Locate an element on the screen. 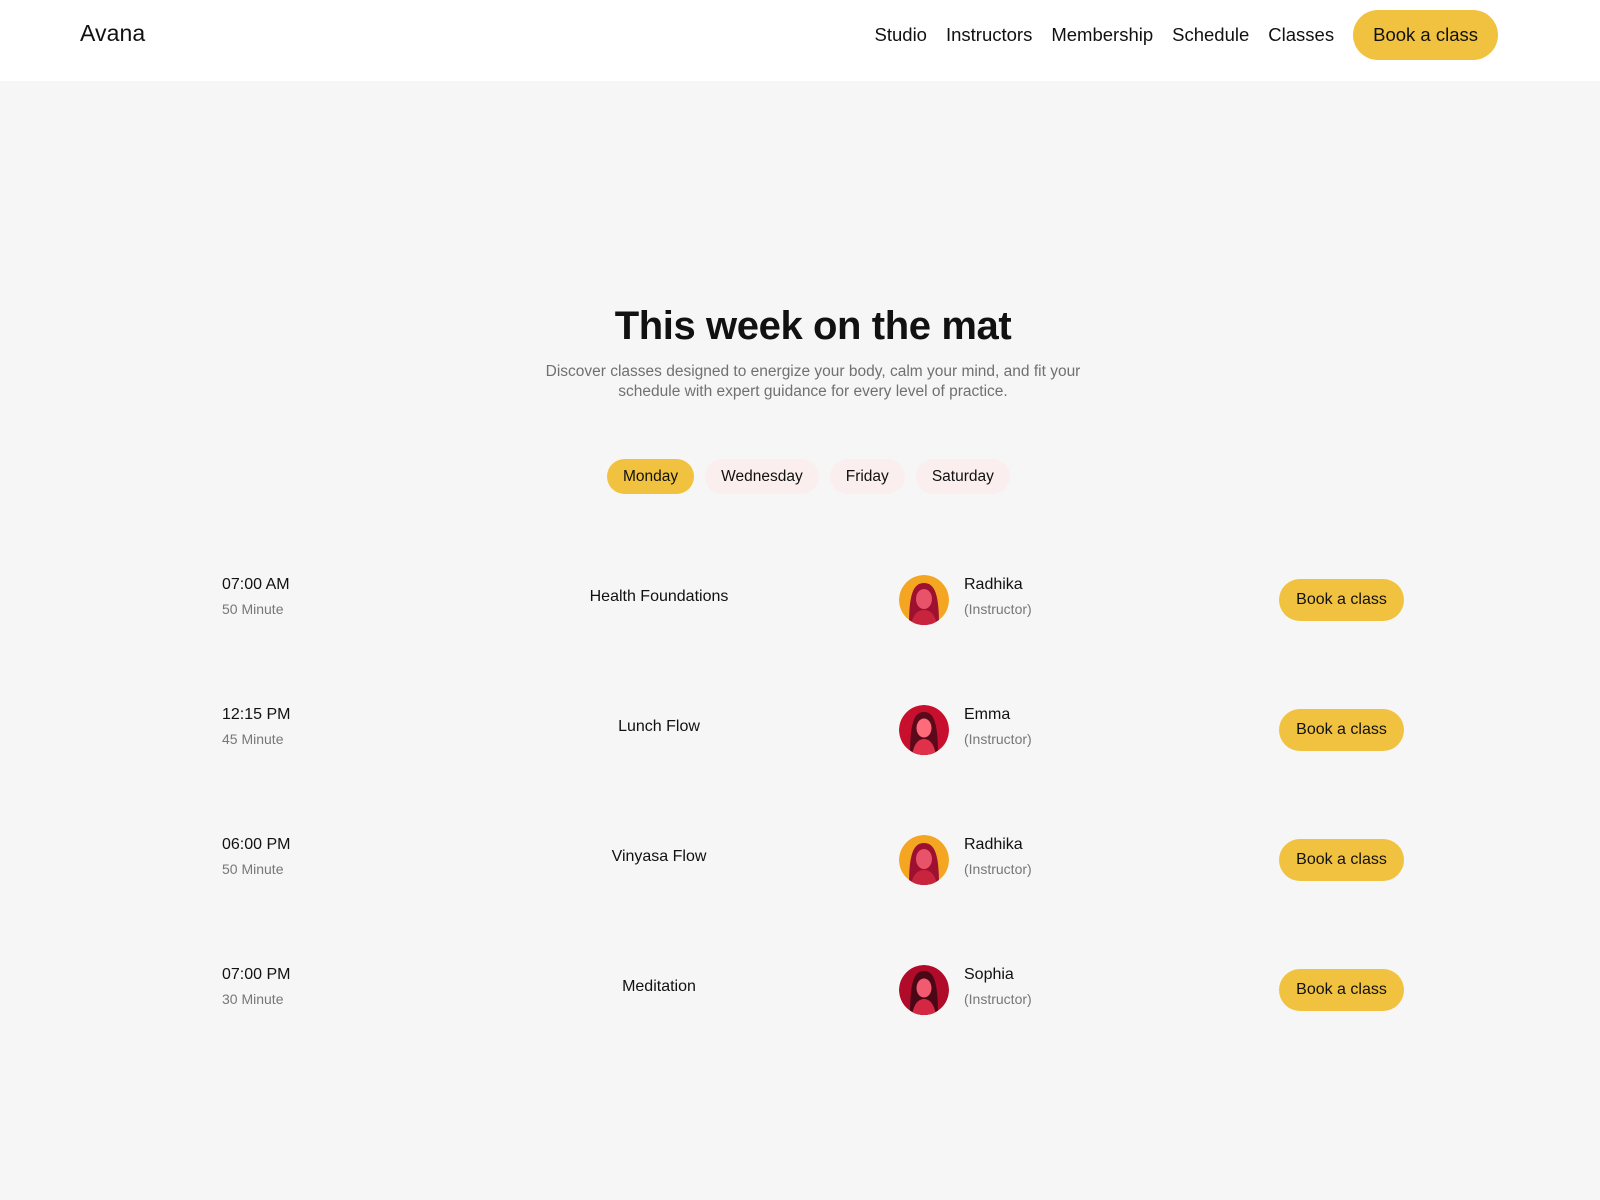 This screenshot has width=1600, height=1200. day-tabs: Monday Wednesday Friday Saturday is located at coordinates (814, 476).